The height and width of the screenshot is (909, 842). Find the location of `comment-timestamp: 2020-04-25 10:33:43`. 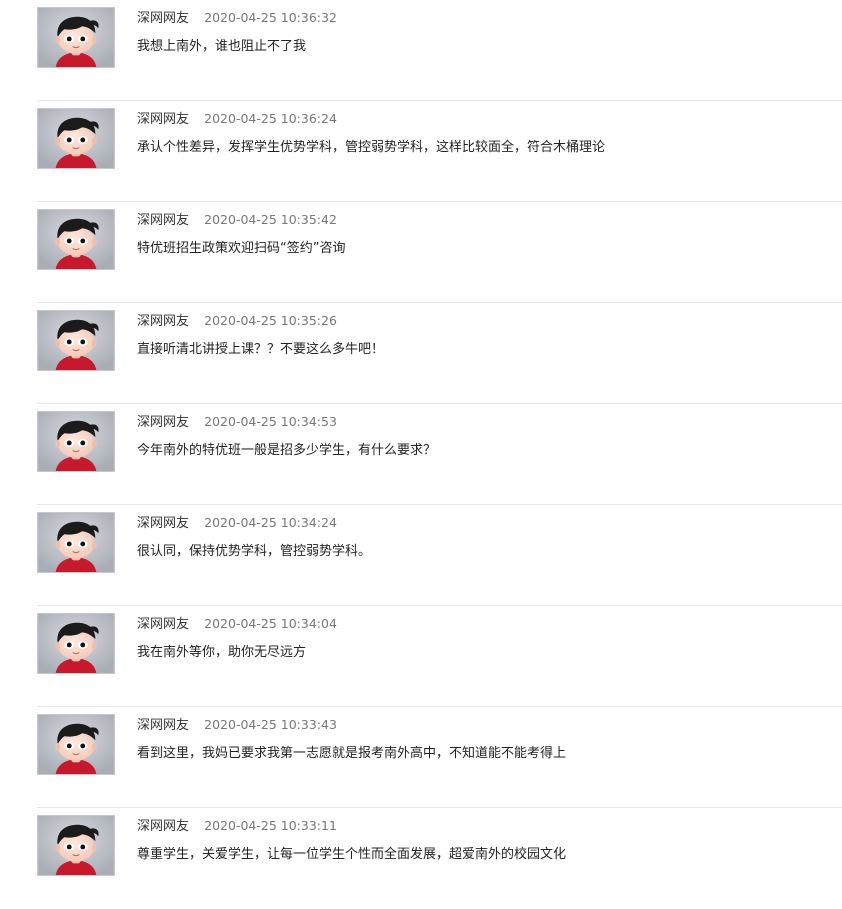

comment-timestamp: 2020-04-25 10:33:43 is located at coordinates (270, 724).